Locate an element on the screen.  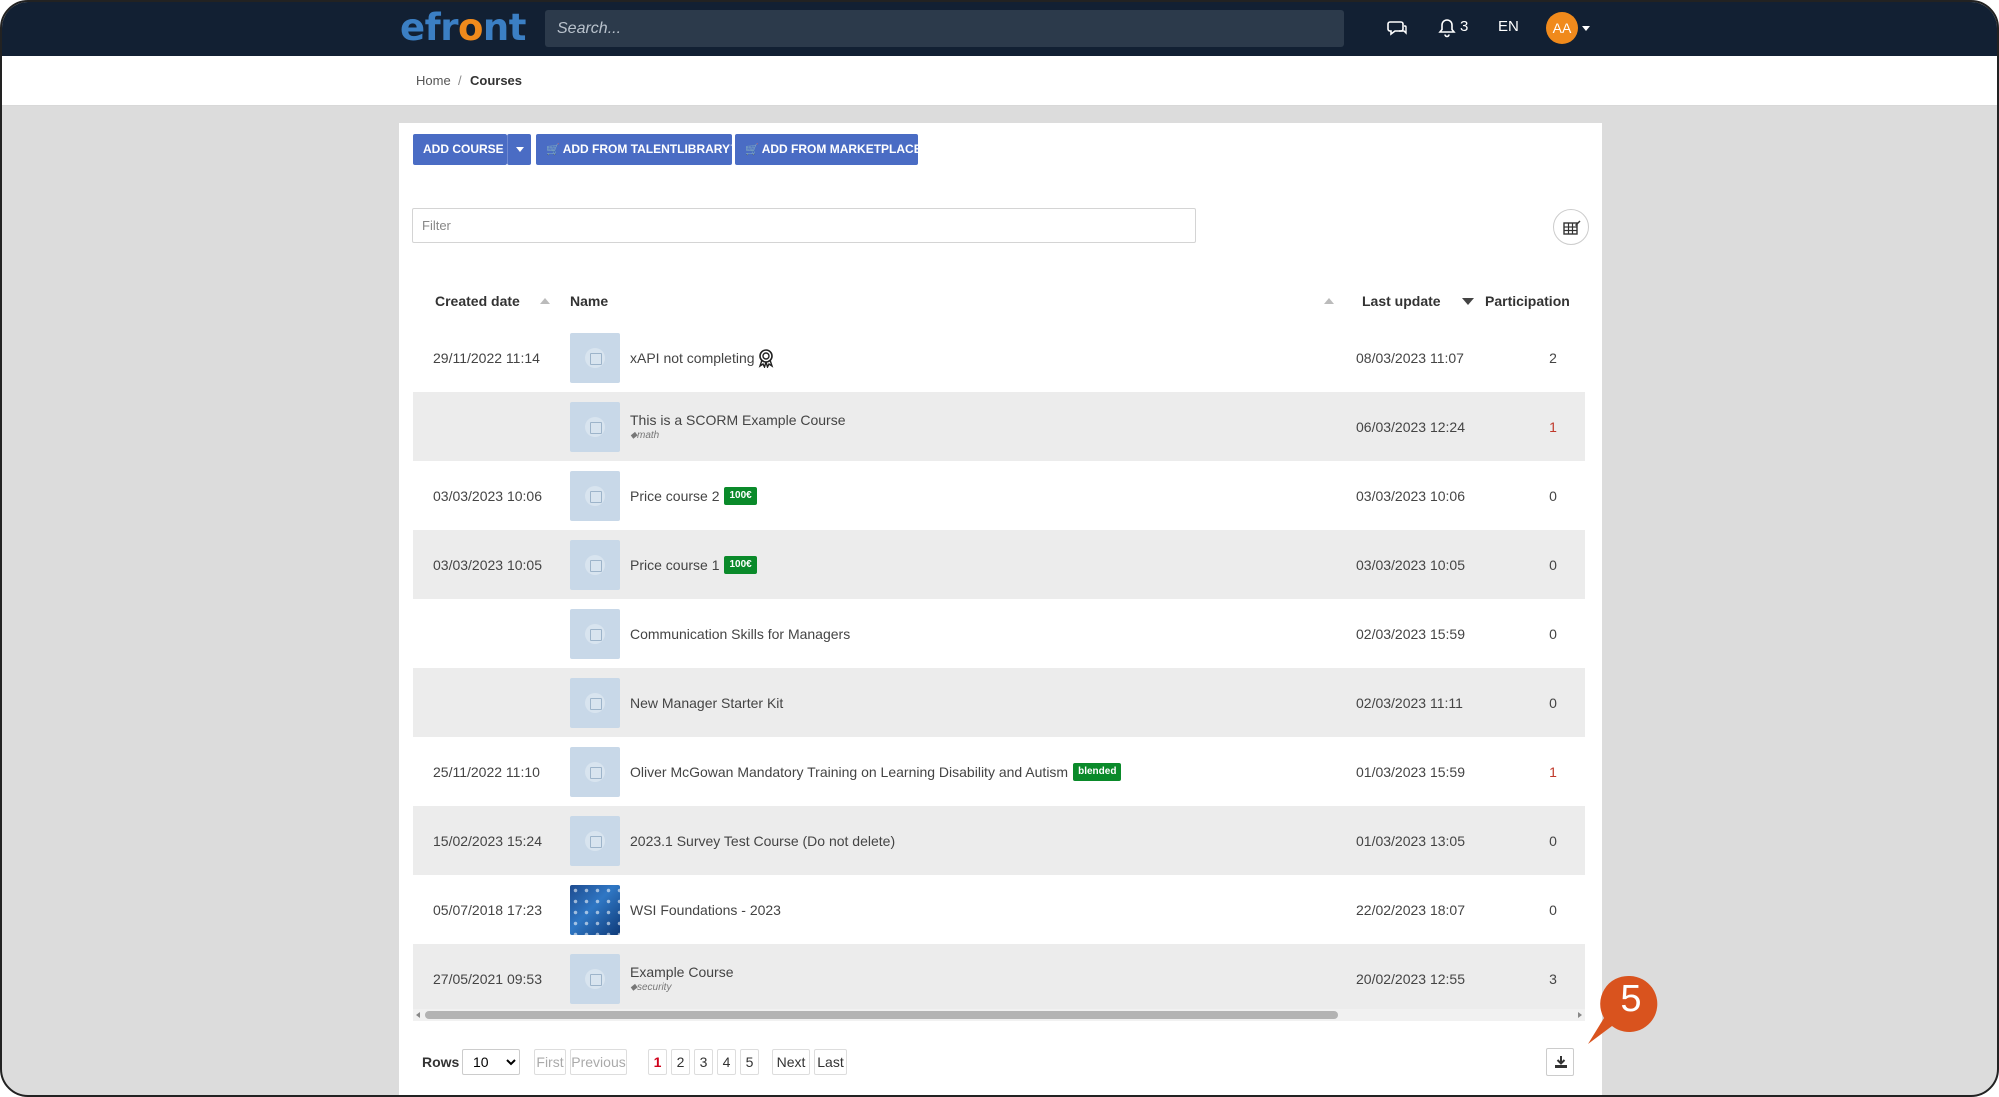
page-button-2: 2 is located at coordinates (680, 1062).